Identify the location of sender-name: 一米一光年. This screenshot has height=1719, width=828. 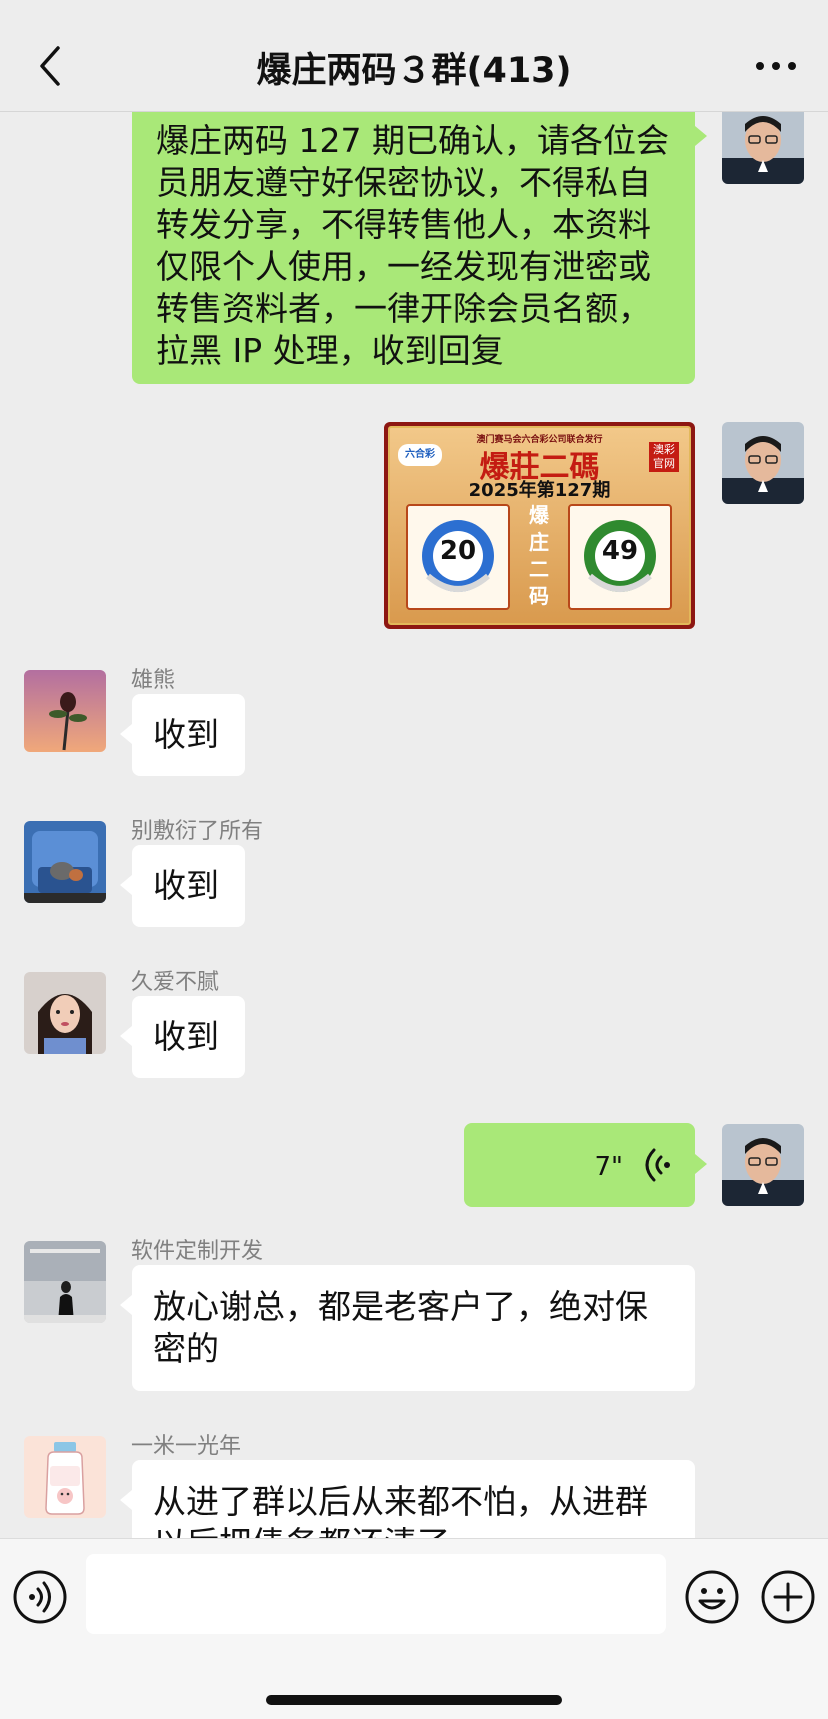
(186, 1446).